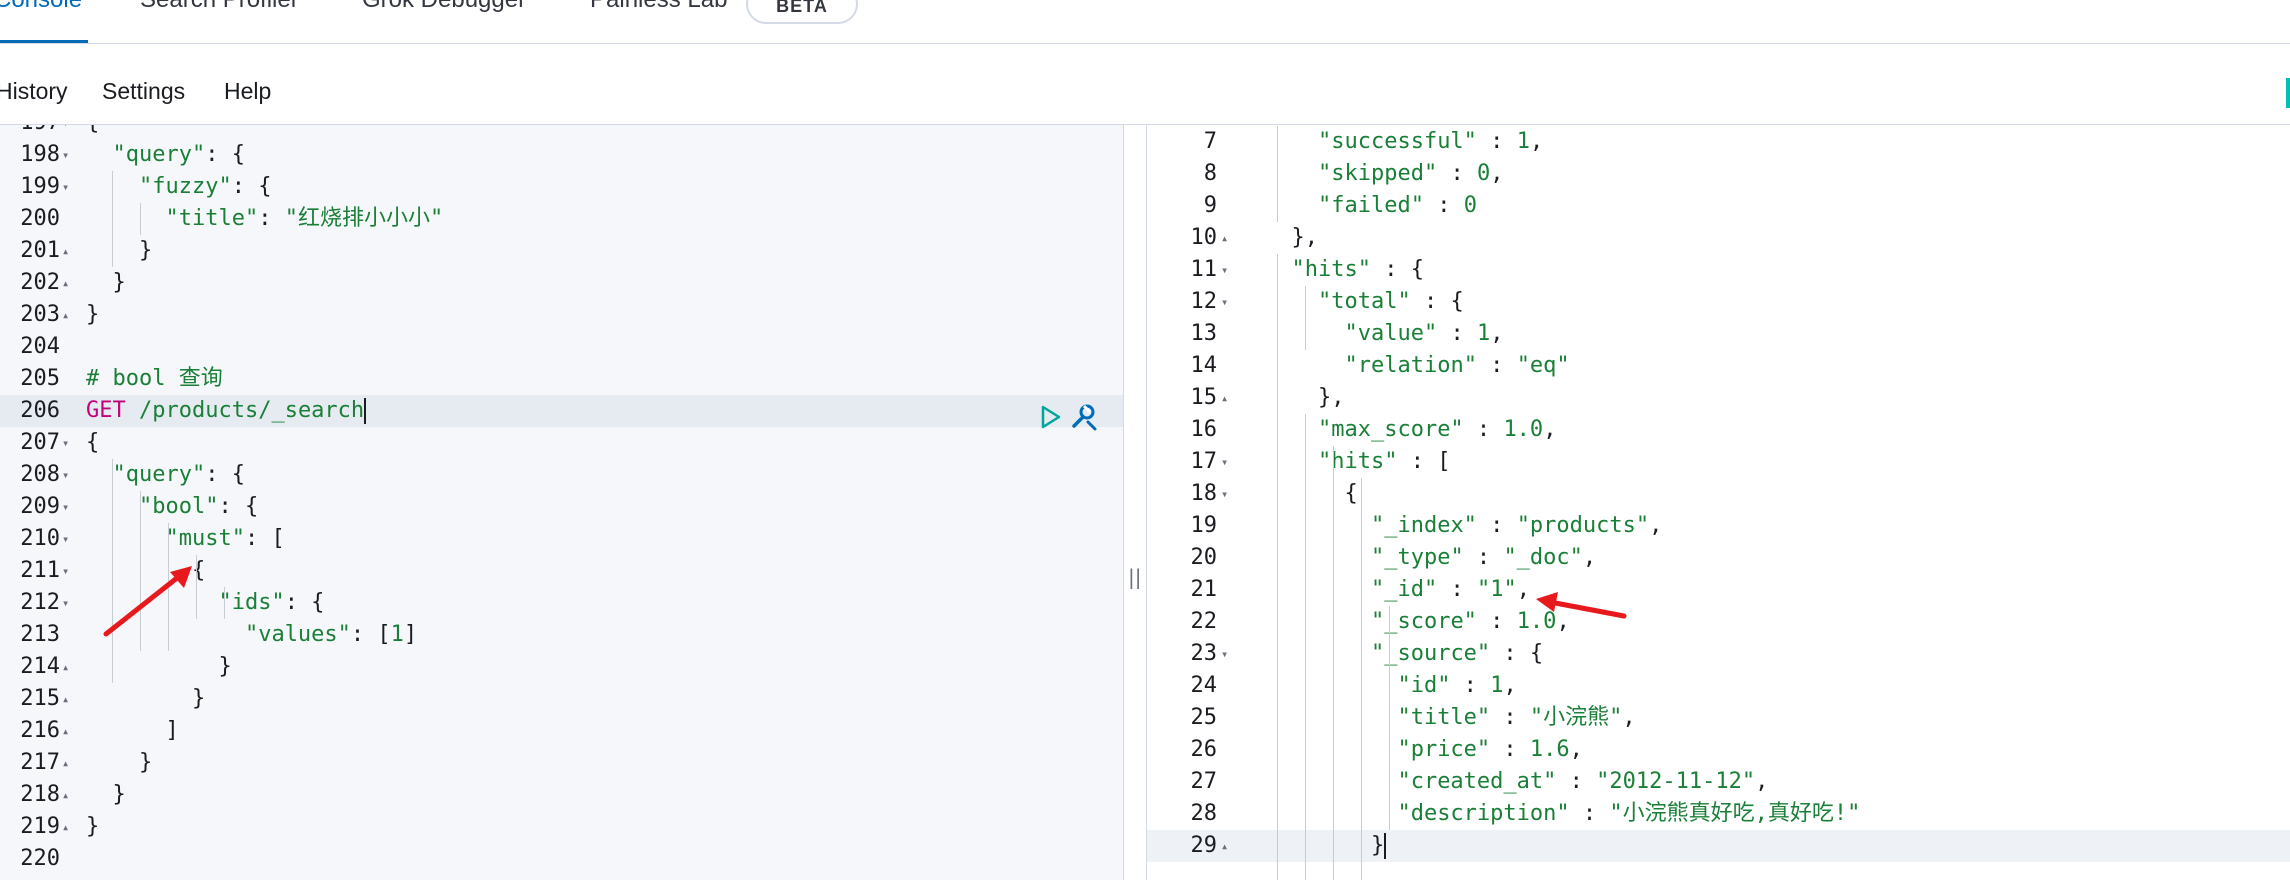 This screenshot has width=2290, height=880. What do you see at coordinates (1718, 846) in the screenshot?
I see `response-code-line: 29 ▴ }` at bounding box center [1718, 846].